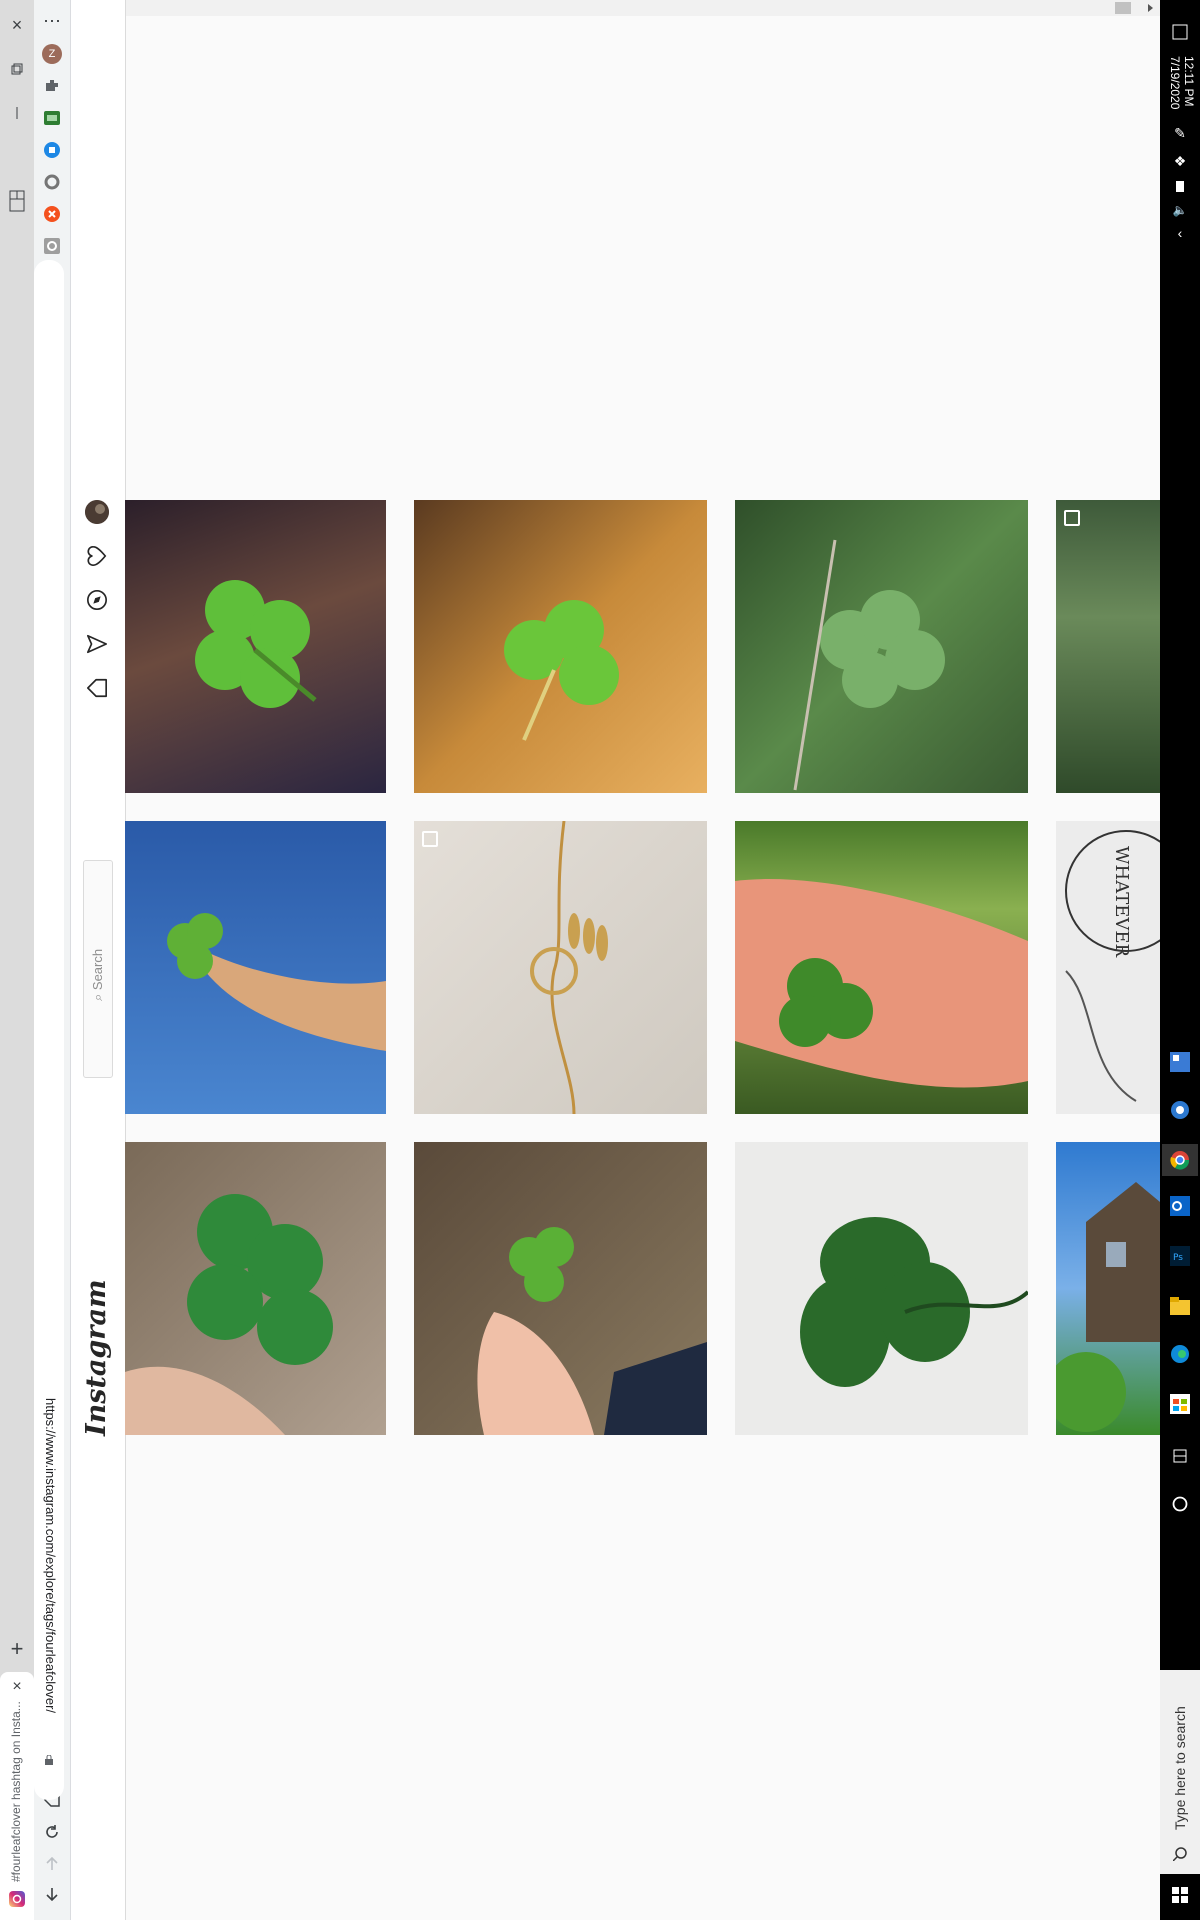 This screenshot has height=1920, width=1200. What do you see at coordinates (49, 1760) in the screenshot?
I see `lock-icon` at bounding box center [49, 1760].